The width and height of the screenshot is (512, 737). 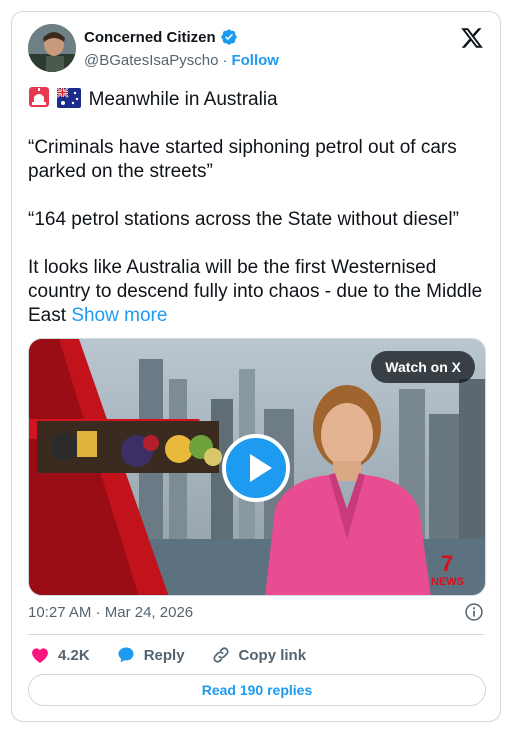 What do you see at coordinates (272, 655) in the screenshot?
I see `copy-link-label: Copy link` at bounding box center [272, 655].